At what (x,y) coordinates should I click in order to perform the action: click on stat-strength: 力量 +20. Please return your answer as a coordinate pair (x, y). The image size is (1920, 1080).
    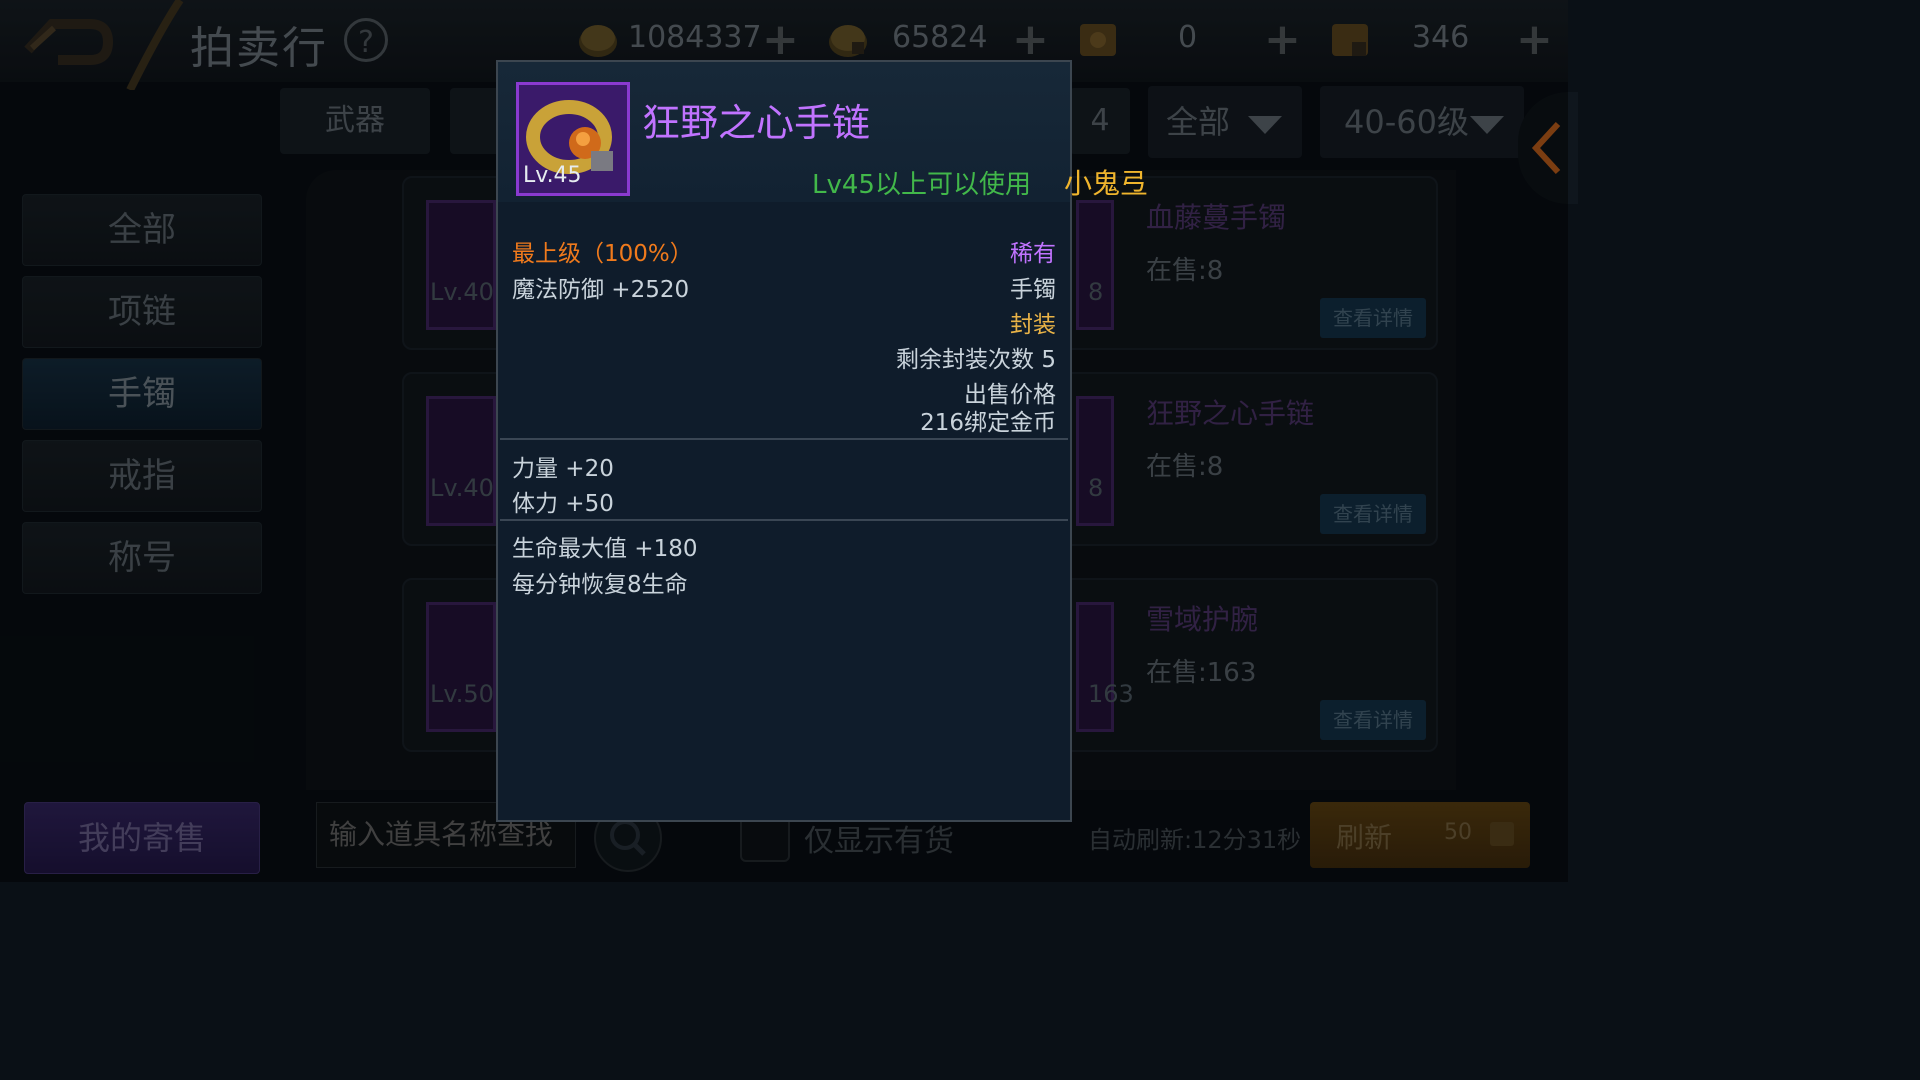
    Looking at the image, I should click on (563, 469).